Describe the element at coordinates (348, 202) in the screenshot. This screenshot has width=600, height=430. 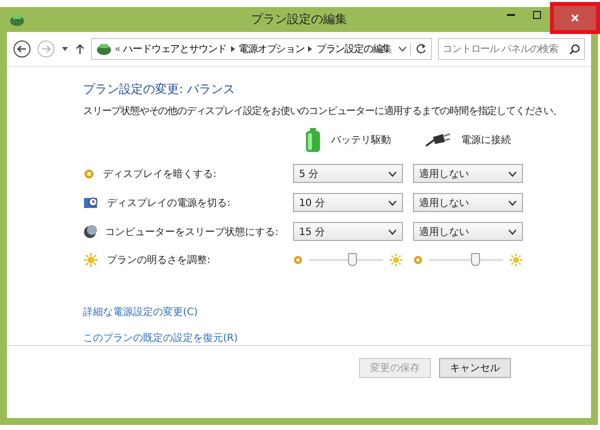
I see `time-dropdown: 10 分` at that location.